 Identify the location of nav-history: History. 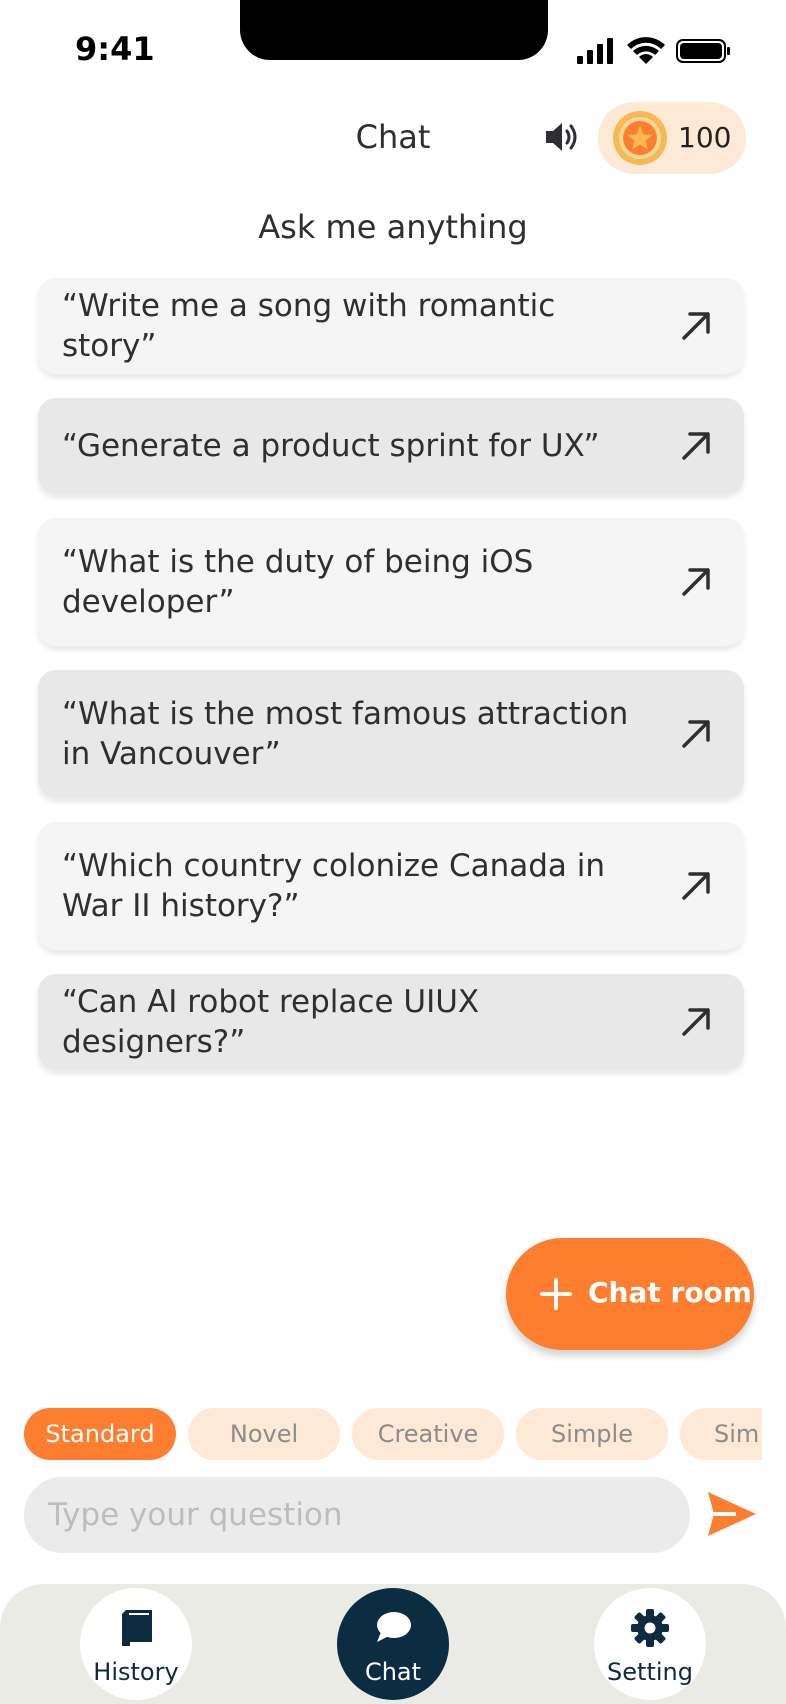
(136, 1644).